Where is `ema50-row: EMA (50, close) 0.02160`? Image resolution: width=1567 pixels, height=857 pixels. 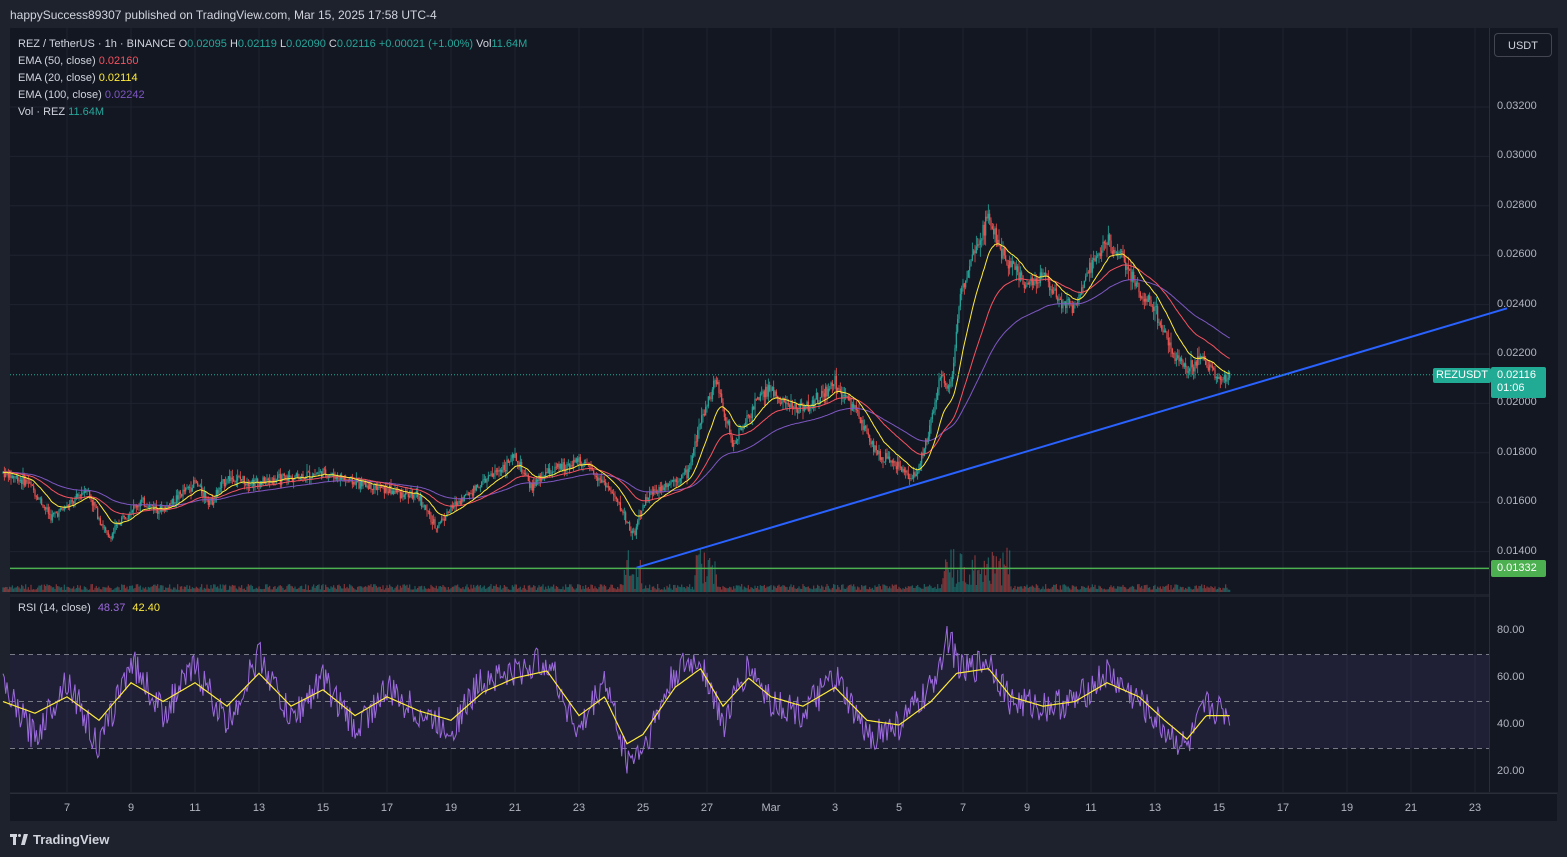
ema50-row: EMA (50, close) 0.02160 is located at coordinates (272, 61).